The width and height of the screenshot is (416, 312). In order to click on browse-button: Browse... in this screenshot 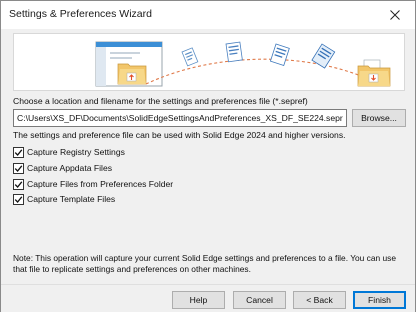, I will do `click(379, 118)`.